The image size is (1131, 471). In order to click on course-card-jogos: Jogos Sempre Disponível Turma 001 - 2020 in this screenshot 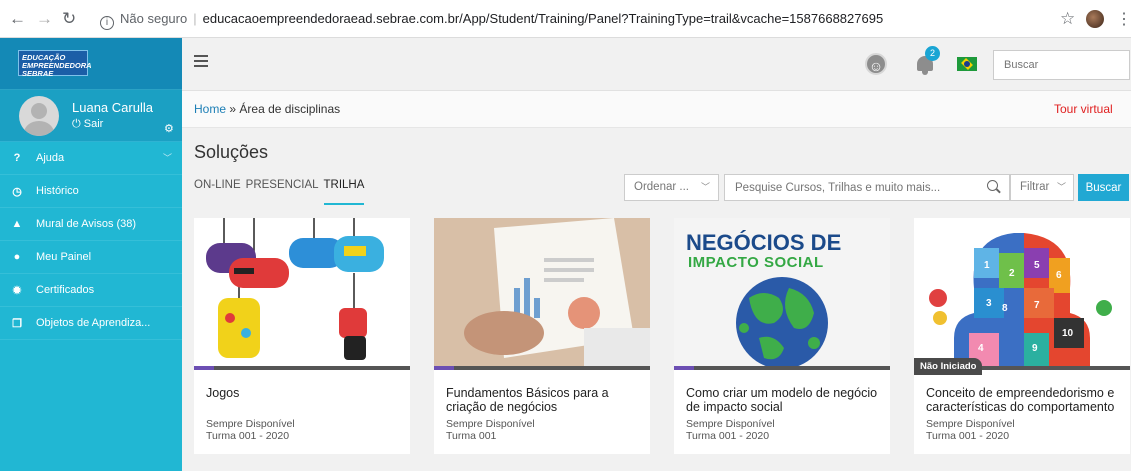, I will do `click(302, 336)`.